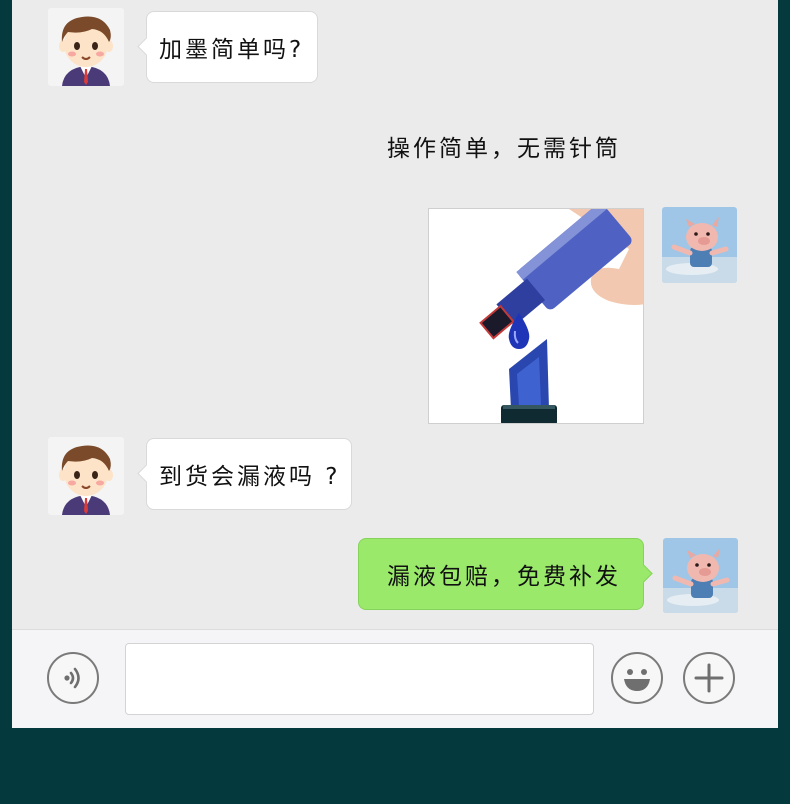 The height and width of the screenshot is (804, 790). I want to click on message-text: 到货会漏液吗 ?, so click(250, 477).